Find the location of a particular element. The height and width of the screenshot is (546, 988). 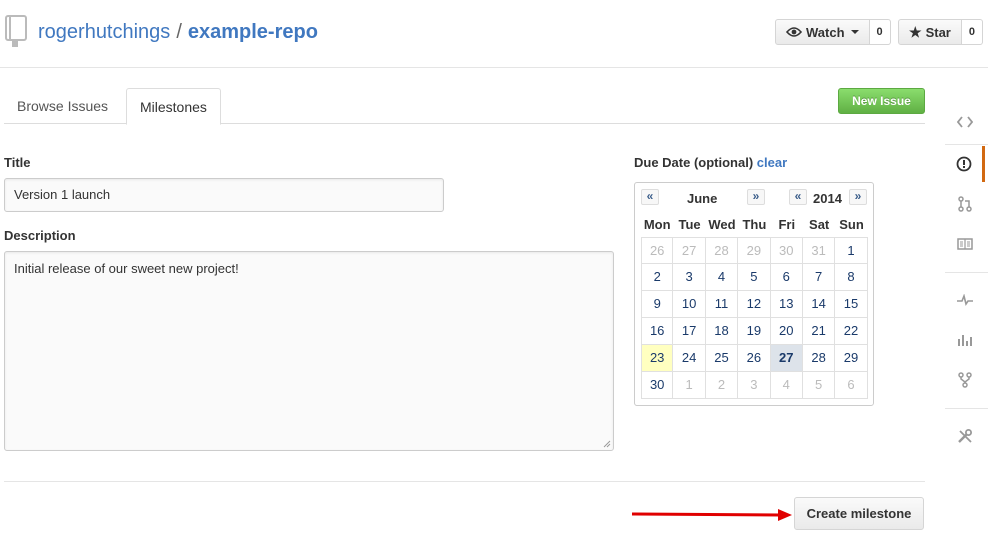

calendar-day: 20 is located at coordinates (786, 331).